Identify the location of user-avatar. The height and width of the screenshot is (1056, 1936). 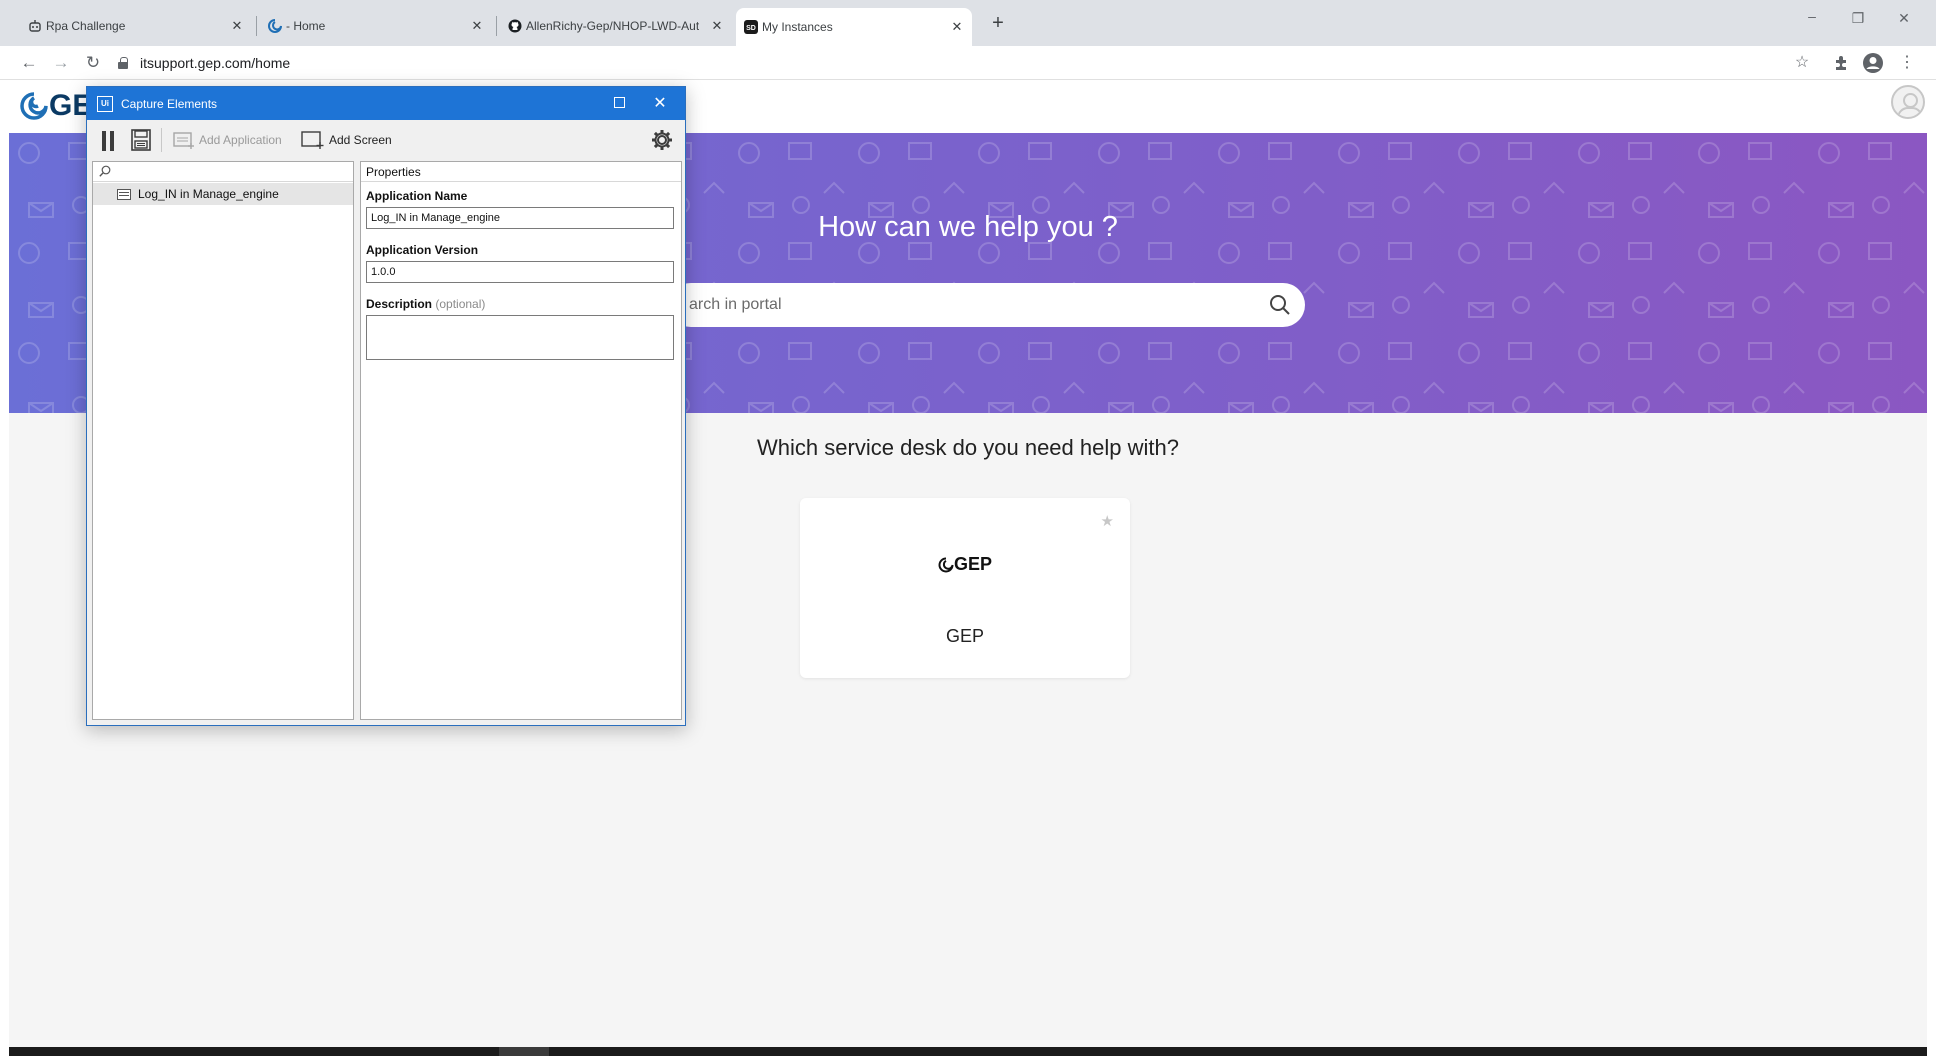
(1908, 102).